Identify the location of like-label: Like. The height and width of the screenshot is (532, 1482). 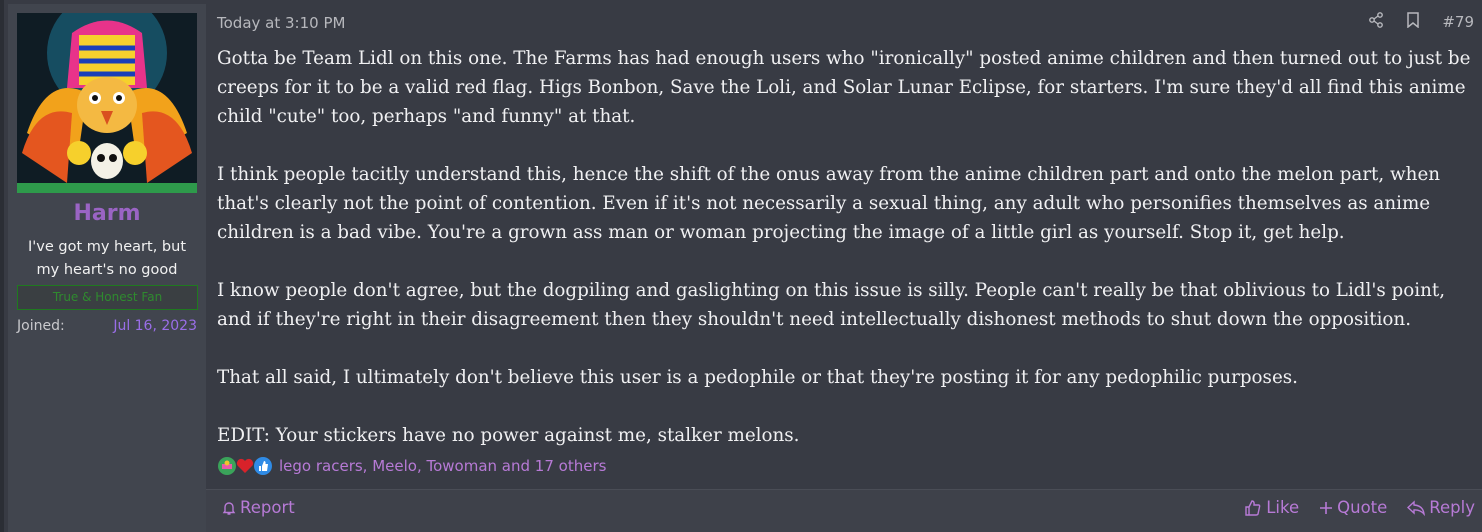
(1283, 507).